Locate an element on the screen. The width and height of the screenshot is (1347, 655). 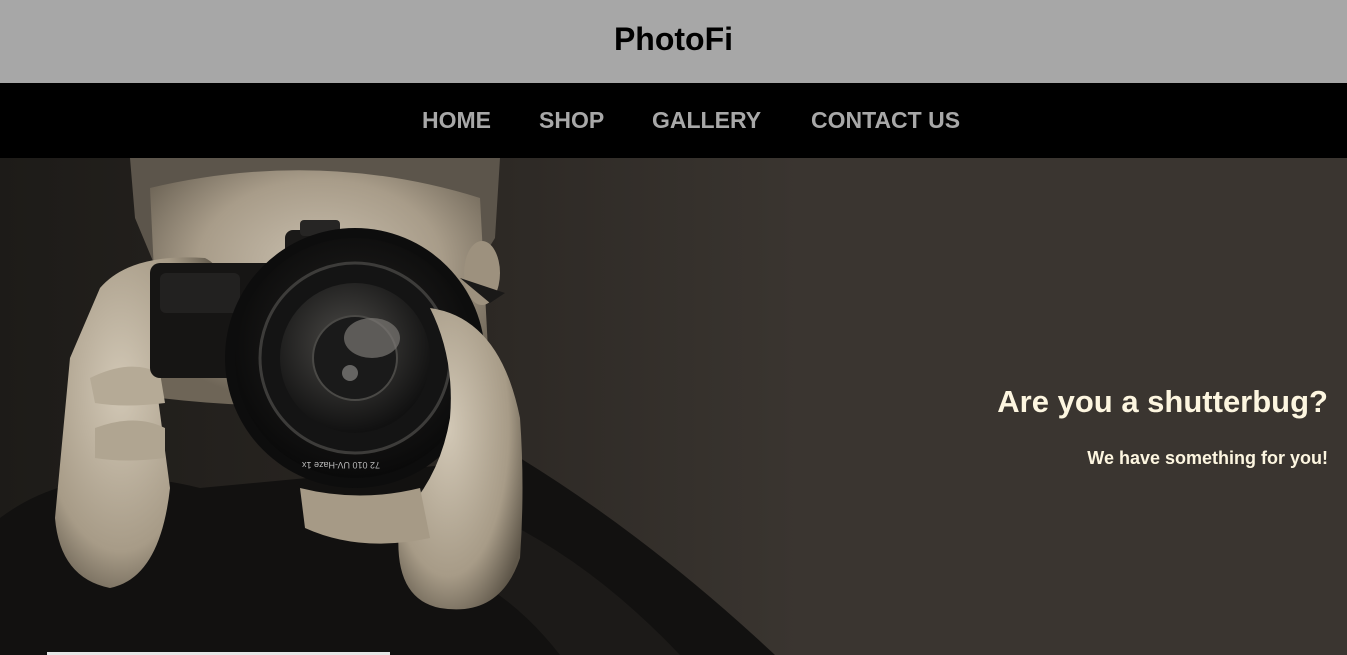
main-nav: HOME SHOP GALLERY CONTACT US is located at coordinates (673, 120).